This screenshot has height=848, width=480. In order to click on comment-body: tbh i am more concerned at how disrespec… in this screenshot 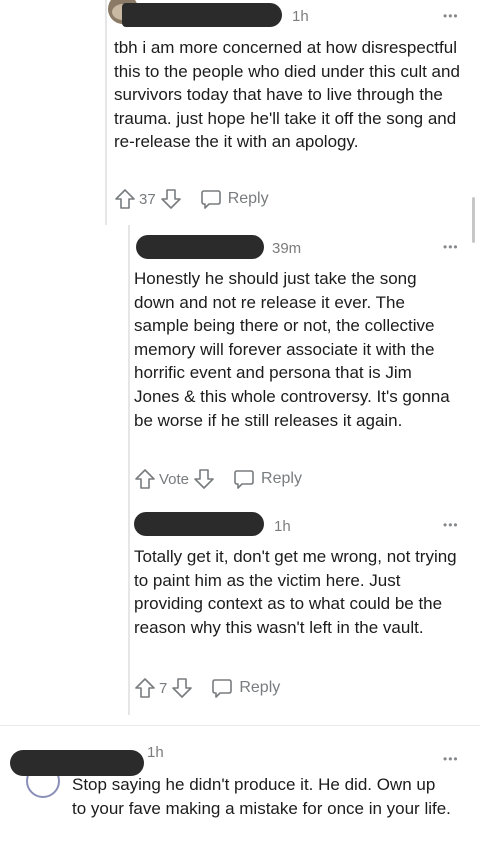, I will do `click(287, 95)`.